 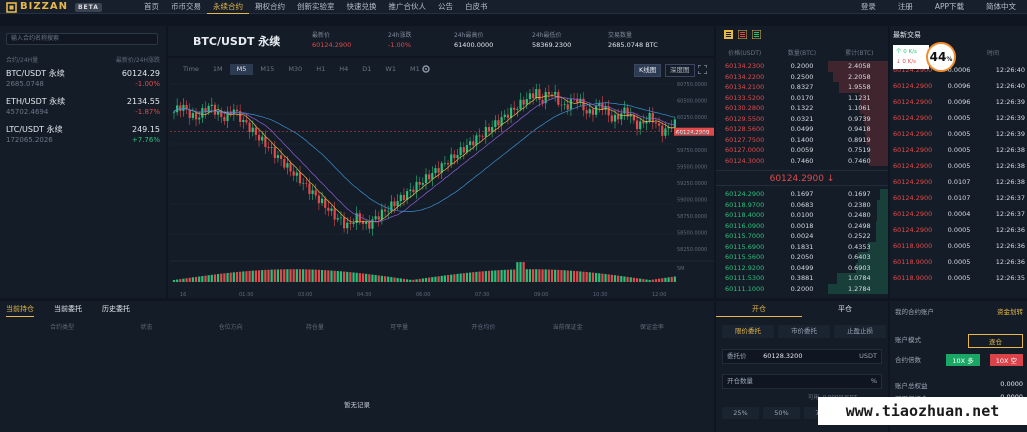 I want to click on nav-item-4: 创新实验室, so click(x=316, y=7).